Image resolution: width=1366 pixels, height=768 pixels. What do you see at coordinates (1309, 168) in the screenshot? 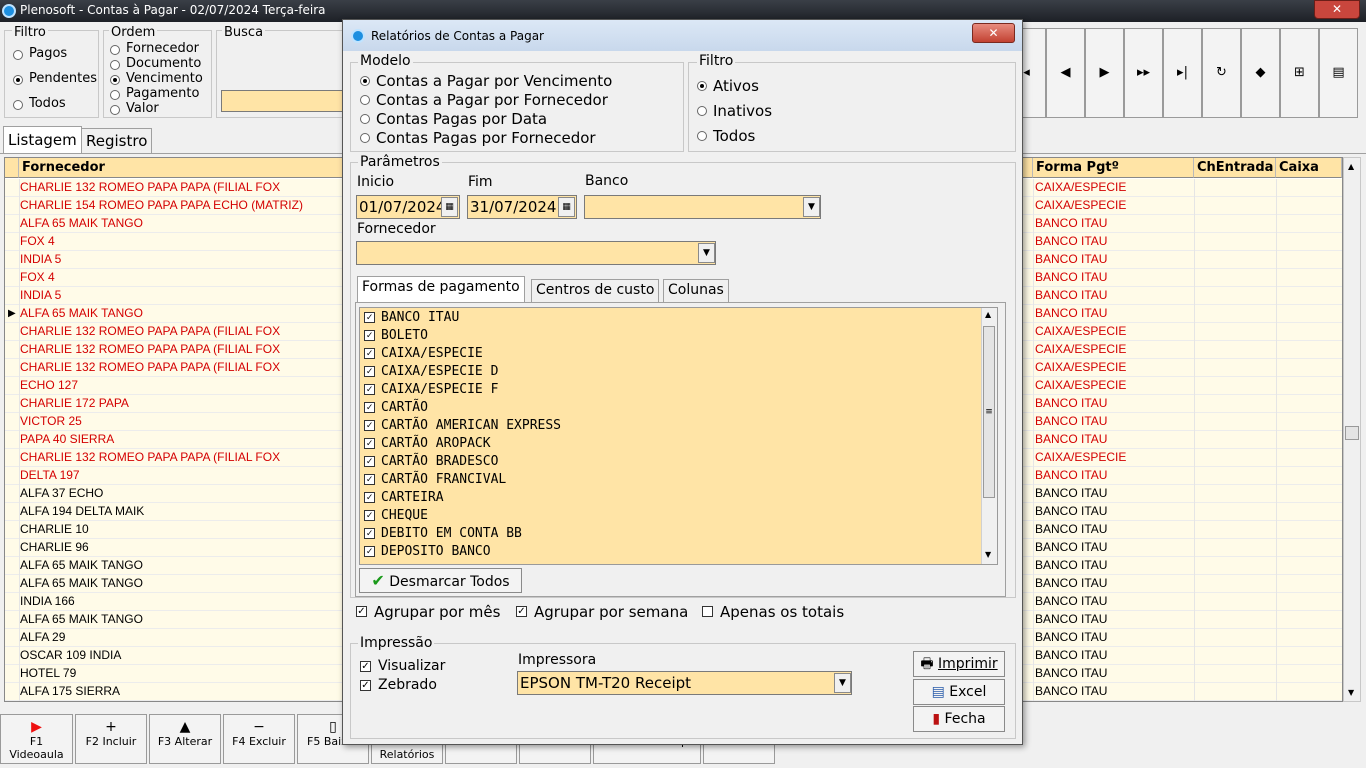
I see `grid-header-caixa: Caixa` at bounding box center [1309, 168].